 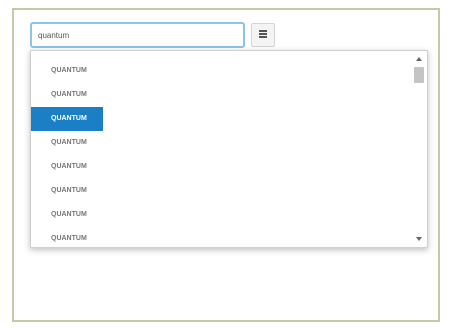 What do you see at coordinates (419, 149) in the screenshot?
I see `vertical-scrollbar` at bounding box center [419, 149].